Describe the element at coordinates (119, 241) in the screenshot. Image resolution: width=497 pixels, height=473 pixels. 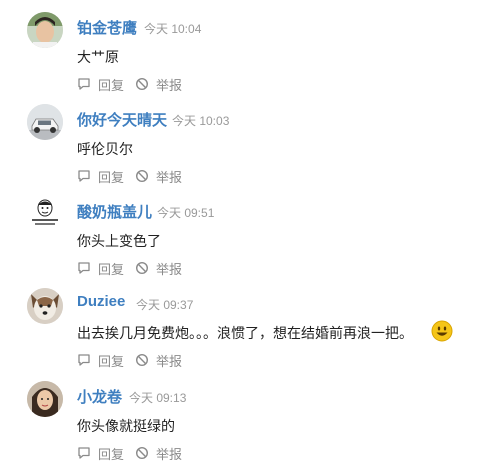
I see `comment-text: 你头上变色了` at that location.